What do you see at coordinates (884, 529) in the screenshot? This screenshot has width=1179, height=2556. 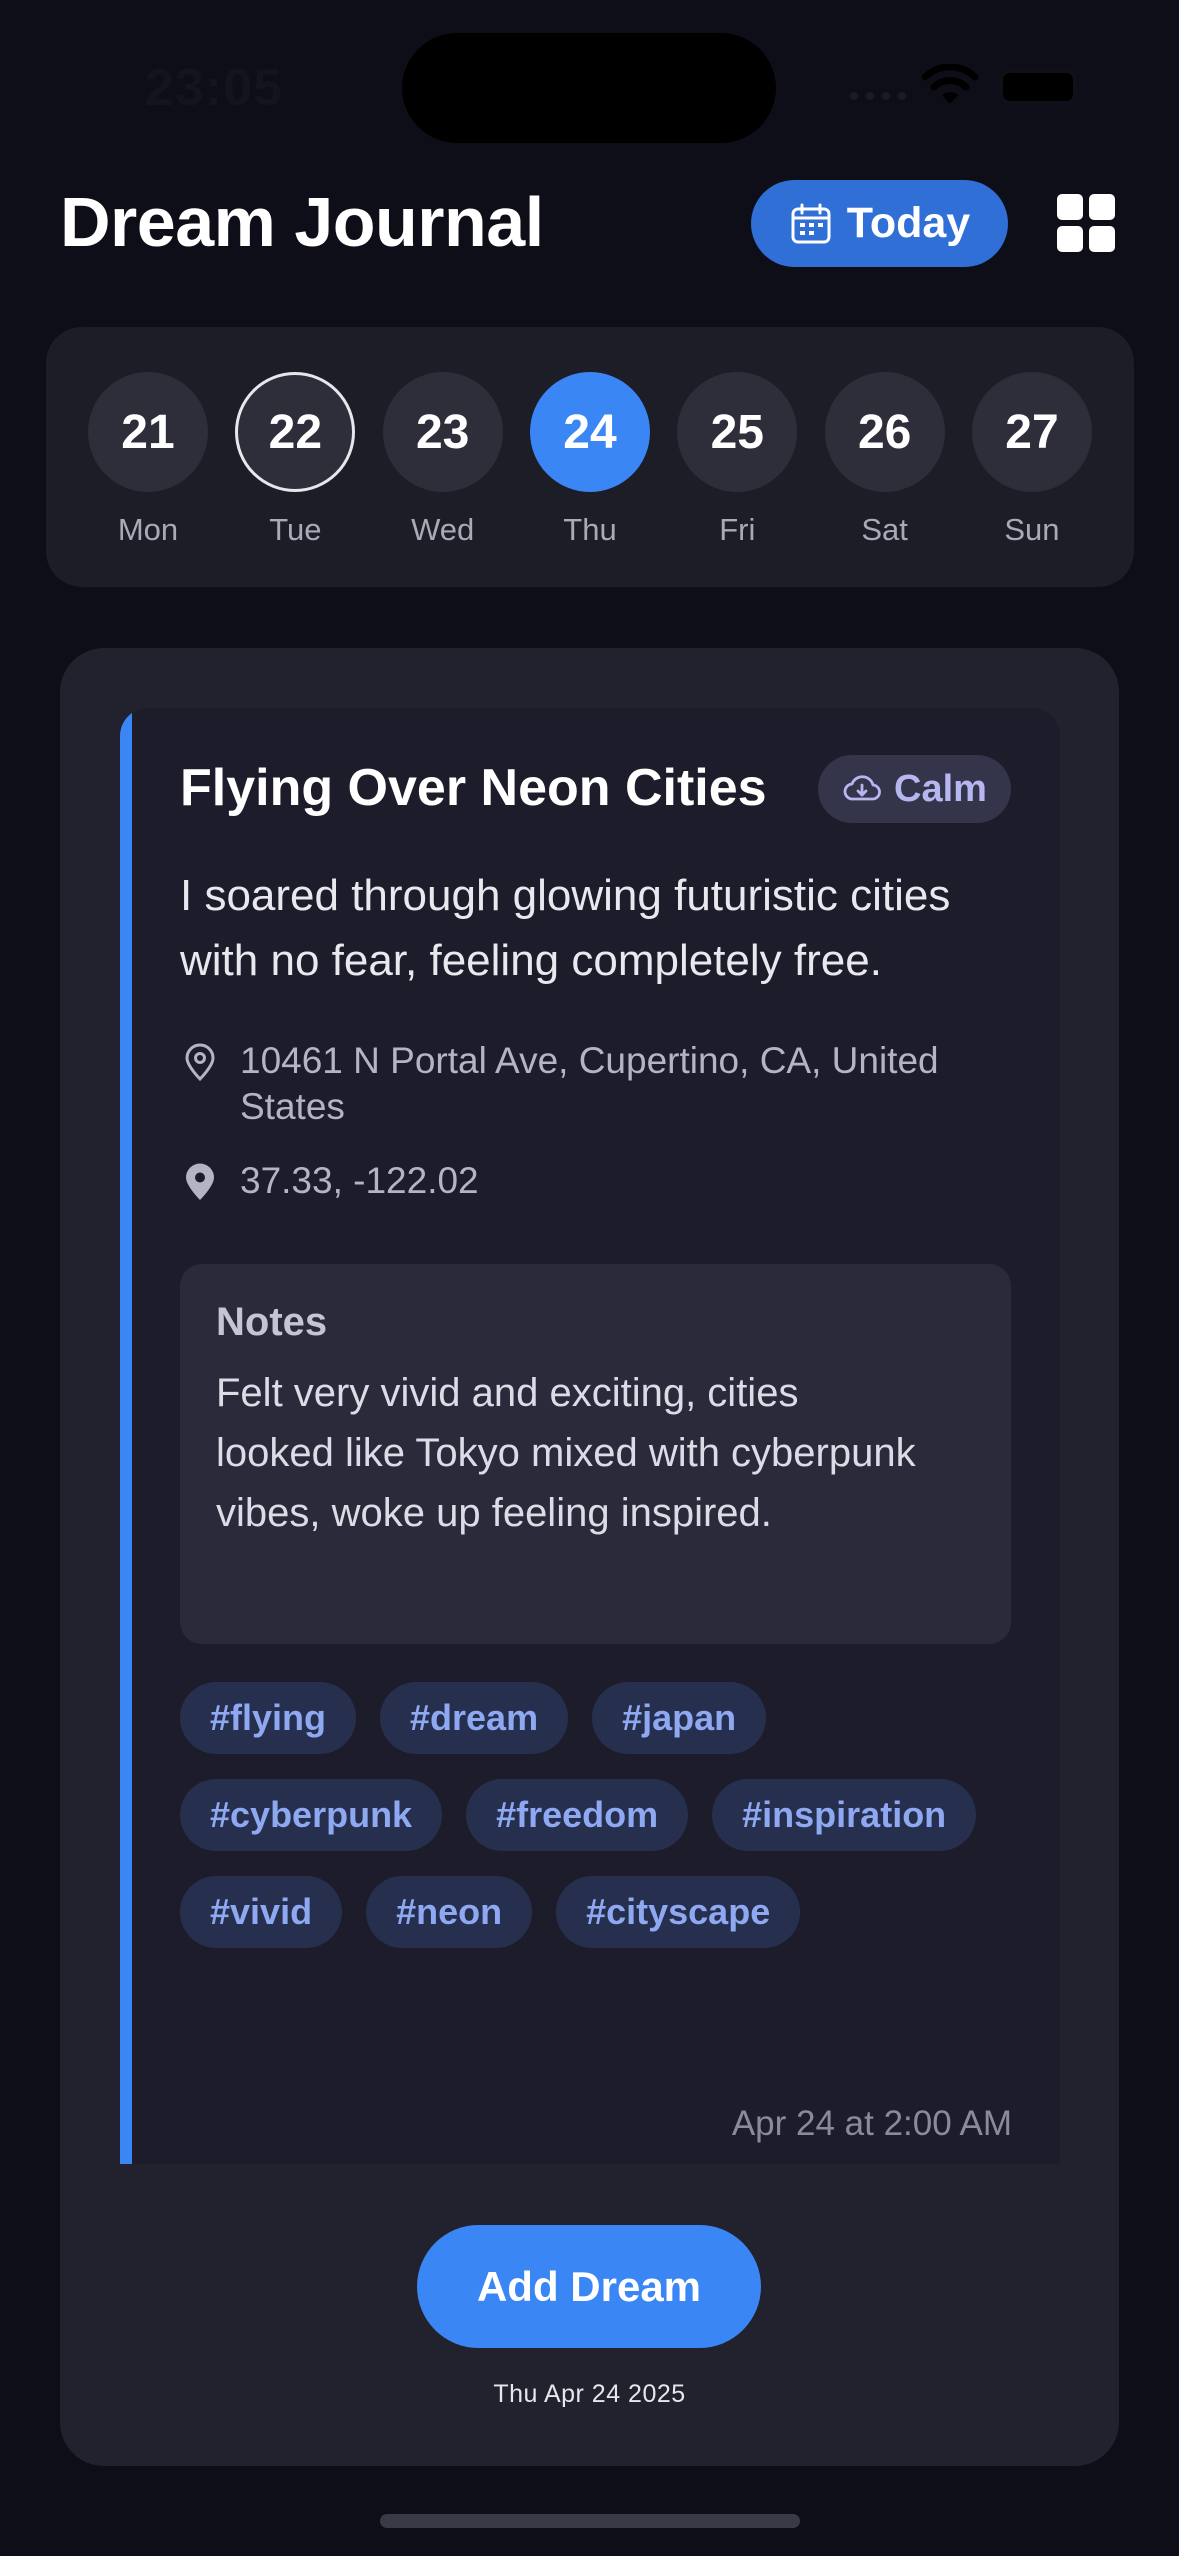 I see `day-name: Sat` at bounding box center [884, 529].